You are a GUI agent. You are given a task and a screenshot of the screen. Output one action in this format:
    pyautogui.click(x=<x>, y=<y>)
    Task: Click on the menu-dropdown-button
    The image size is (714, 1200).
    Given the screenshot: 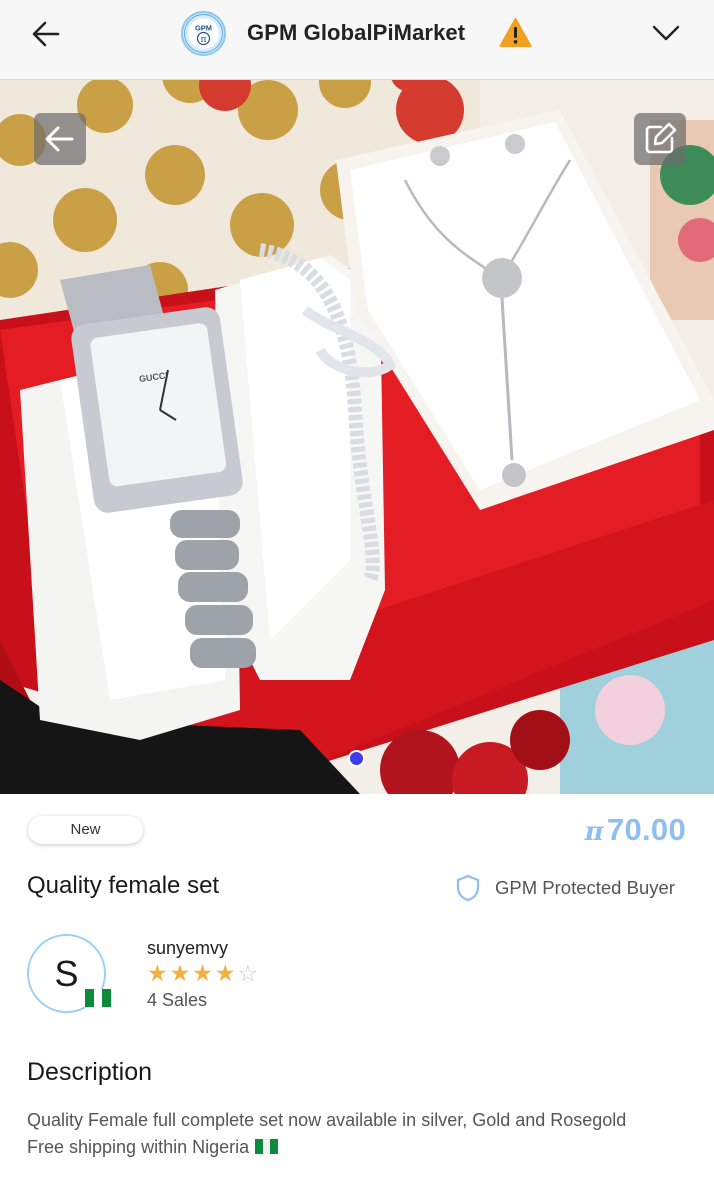 What is the action you would take?
    pyautogui.click(x=666, y=33)
    